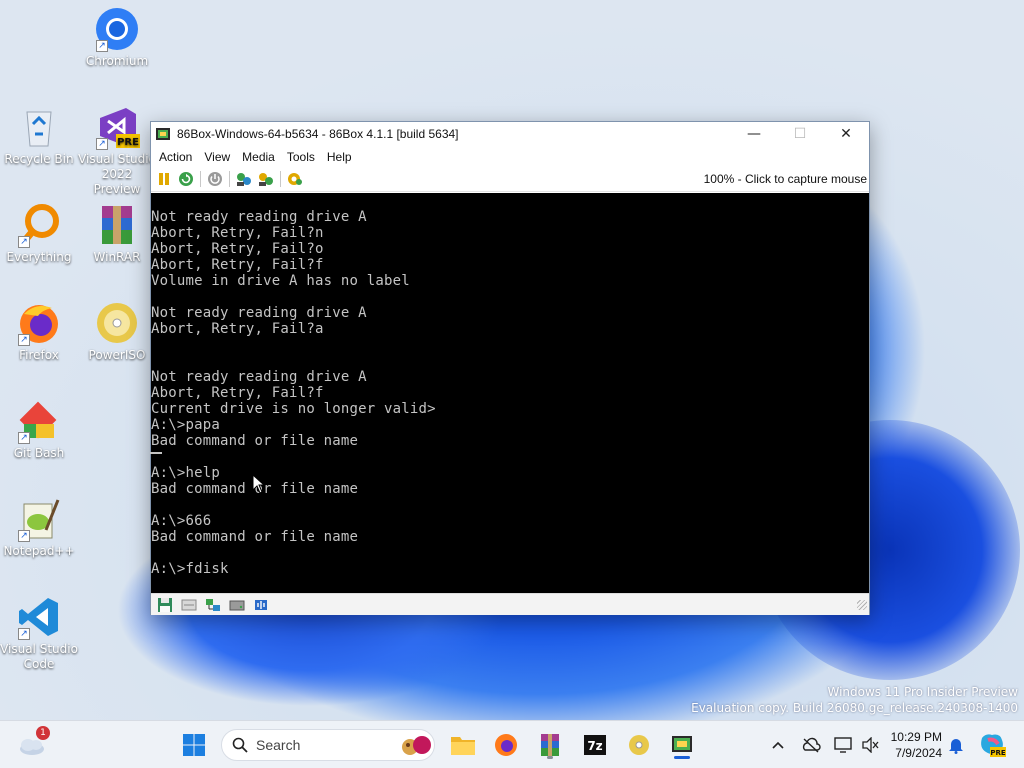  What do you see at coordinates (39, 233) in the screenshot?
I see `desktop-icon-everything: ↗ Everything` at bounding box center [39, 233].